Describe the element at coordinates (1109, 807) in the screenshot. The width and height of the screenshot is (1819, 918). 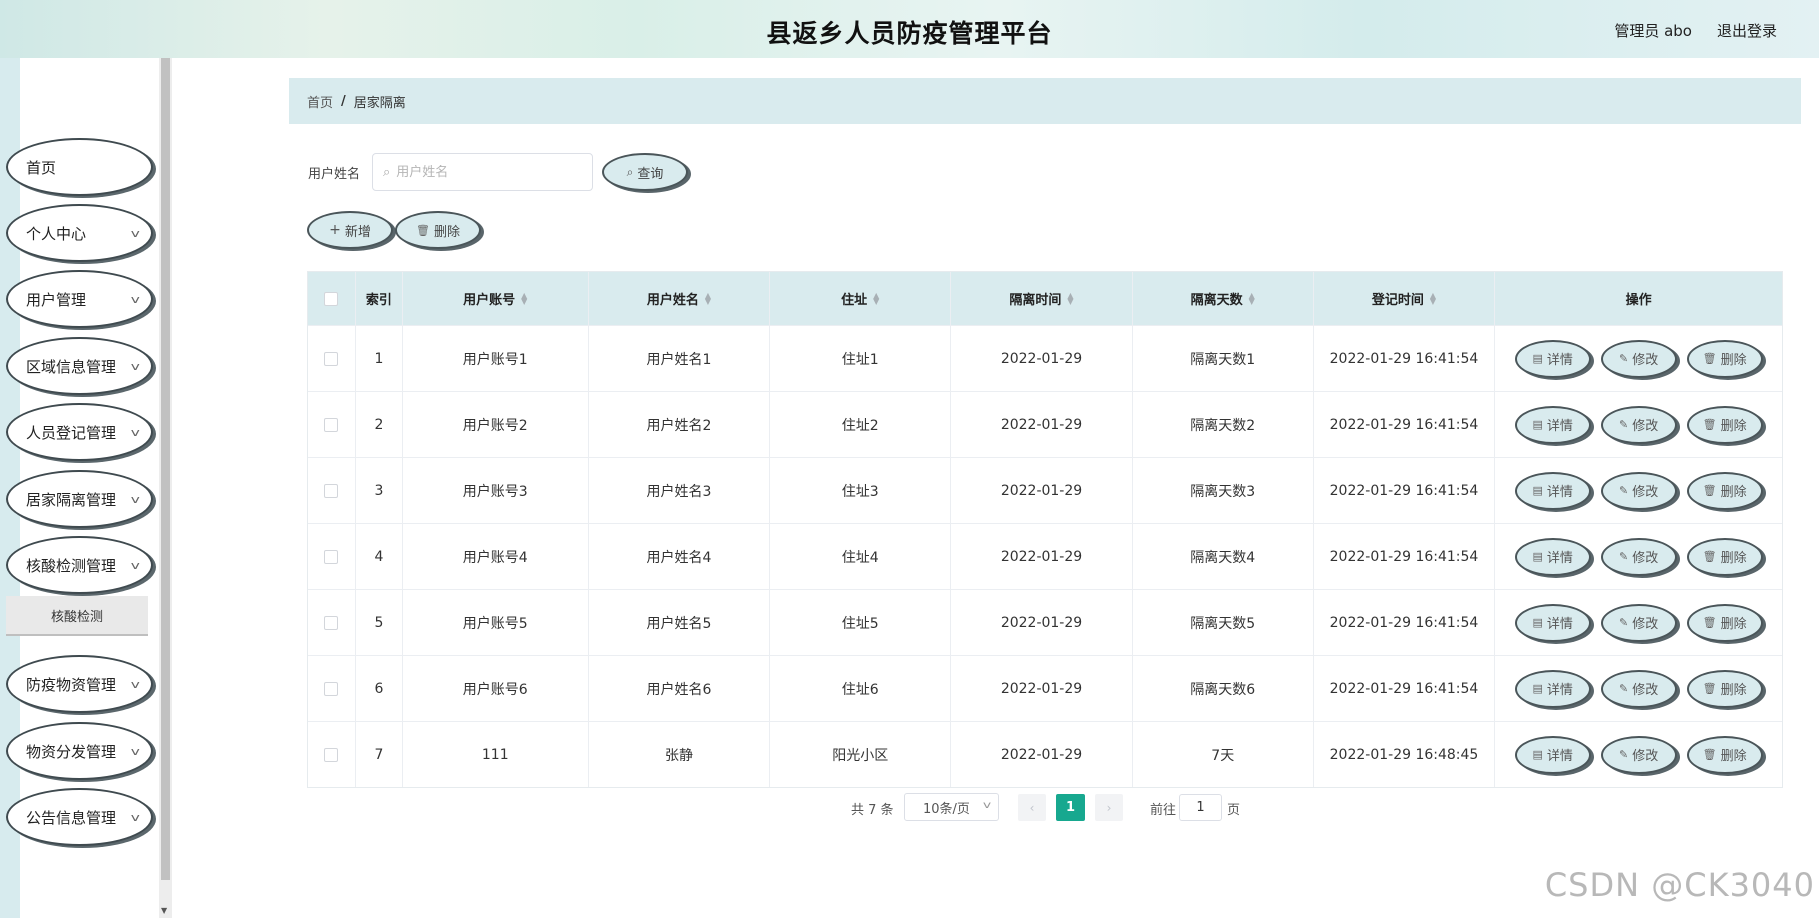
I see `next-page-button: ›` at that location.